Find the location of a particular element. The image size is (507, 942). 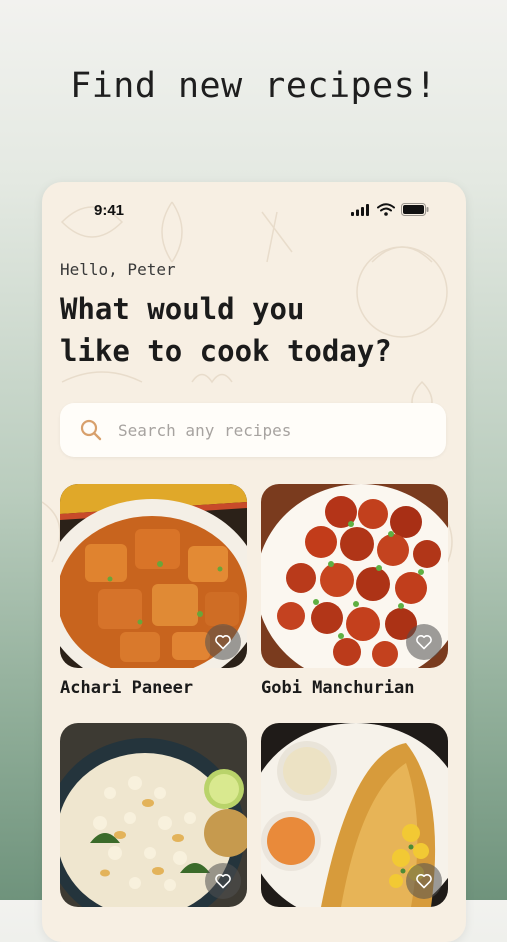

greeting: Hello, Peter is located at coordinates (118, 269).